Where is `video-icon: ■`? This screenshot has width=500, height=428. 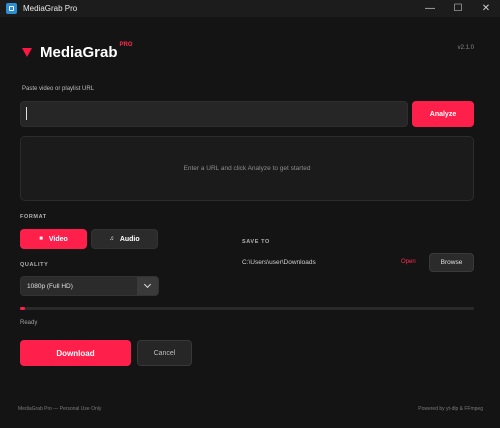 video-icon: ■ is located at coordinates (41, 239).